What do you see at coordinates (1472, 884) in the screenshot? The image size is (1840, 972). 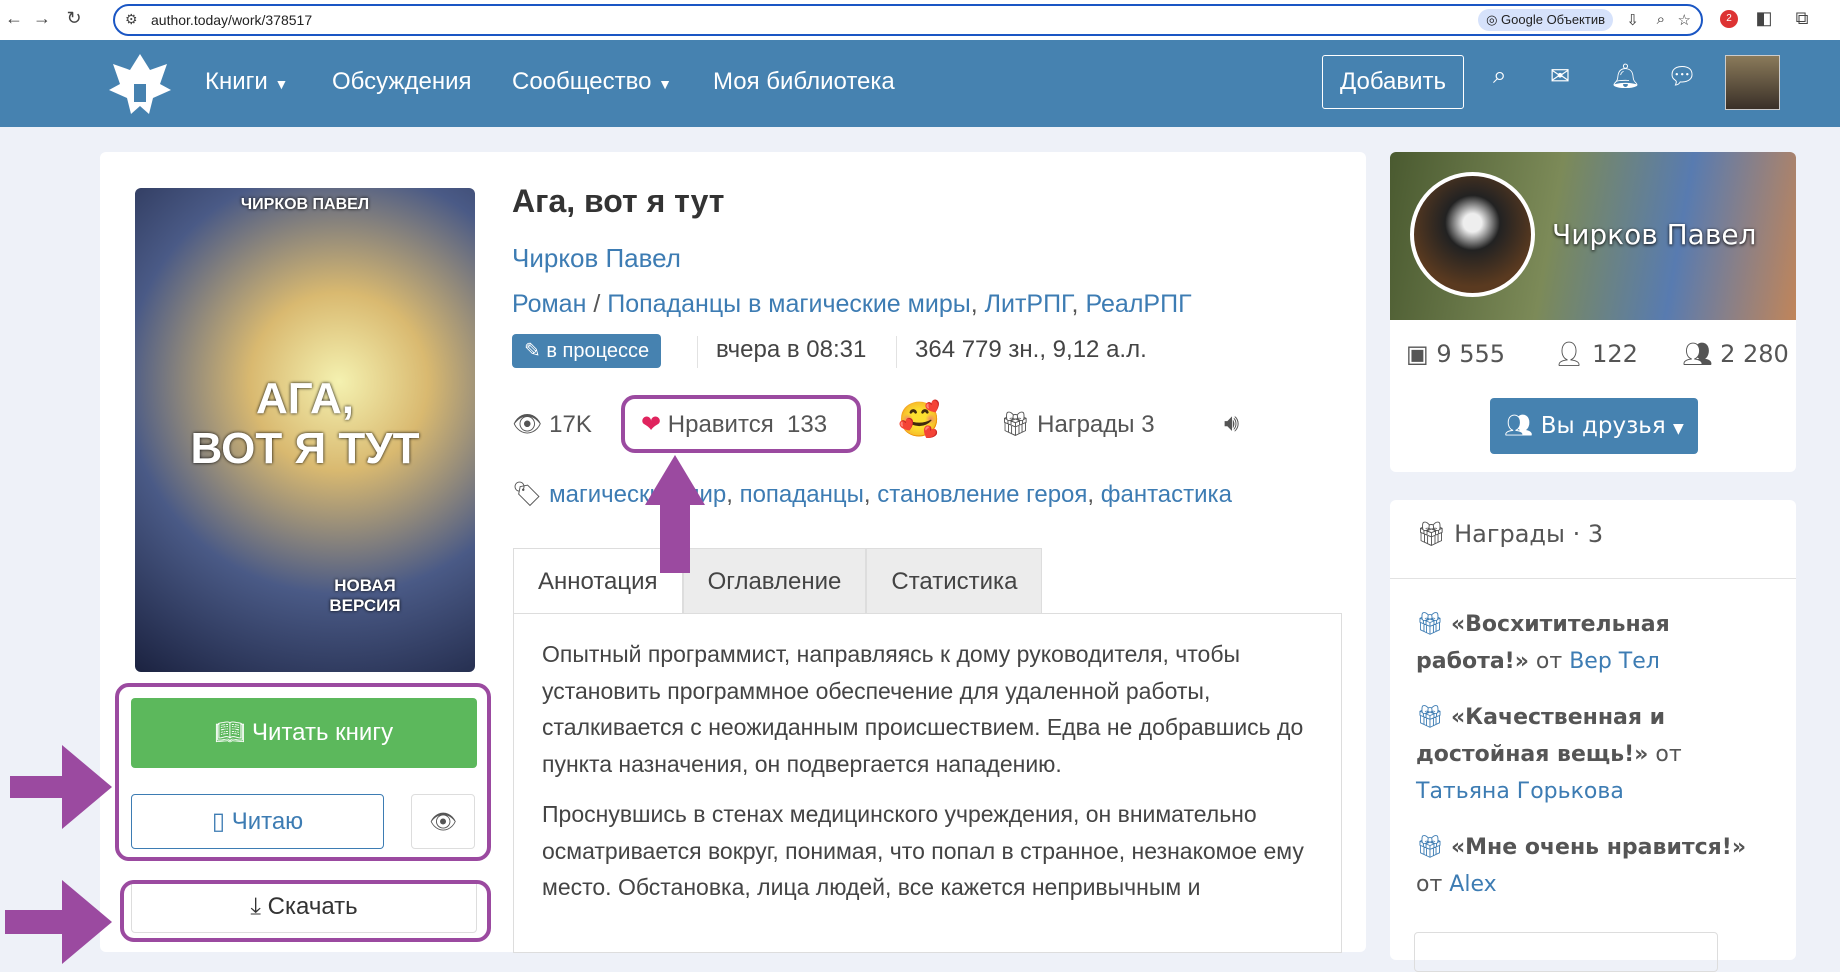 I see `award-from-link: Alex` at bounding box center [1472, 884].